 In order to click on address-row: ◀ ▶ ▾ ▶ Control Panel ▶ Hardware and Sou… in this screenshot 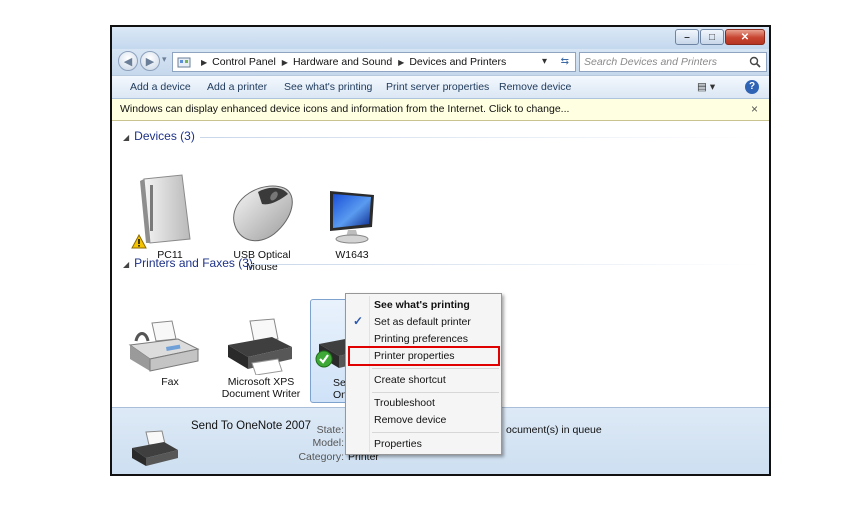, I will do `click(440, 62)`.